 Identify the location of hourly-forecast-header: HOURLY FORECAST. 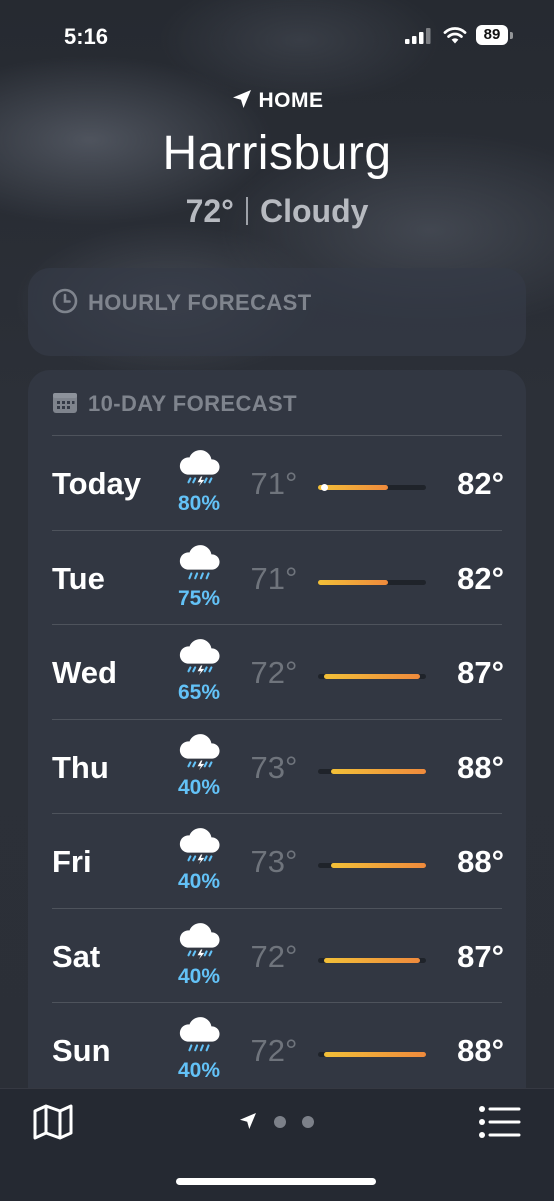
(182, 301).